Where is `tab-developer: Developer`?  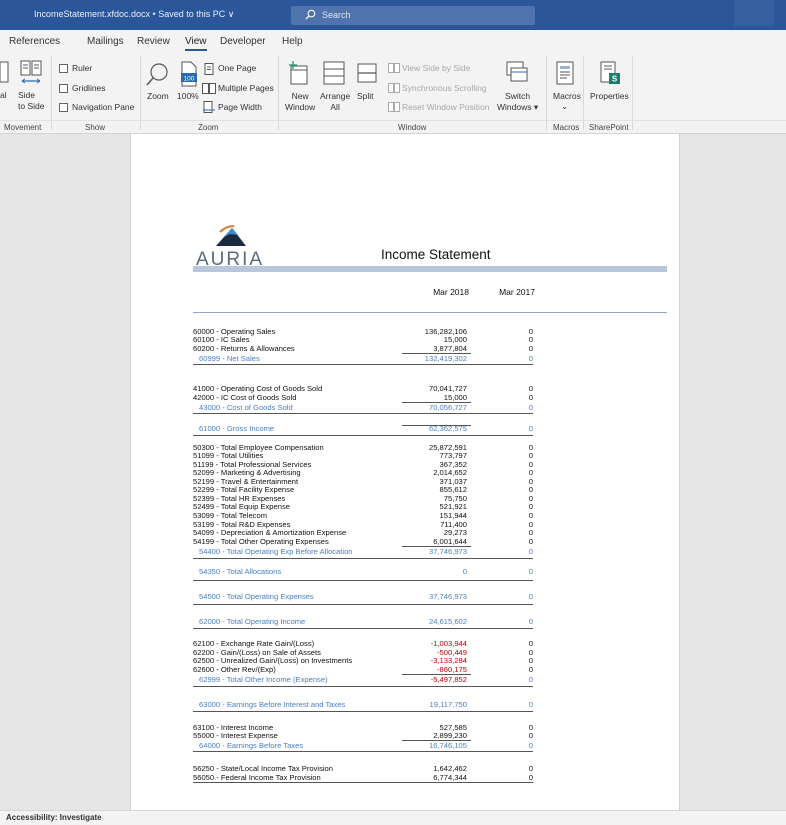
tab-developer: Developer is located at coordinates (243, 41).